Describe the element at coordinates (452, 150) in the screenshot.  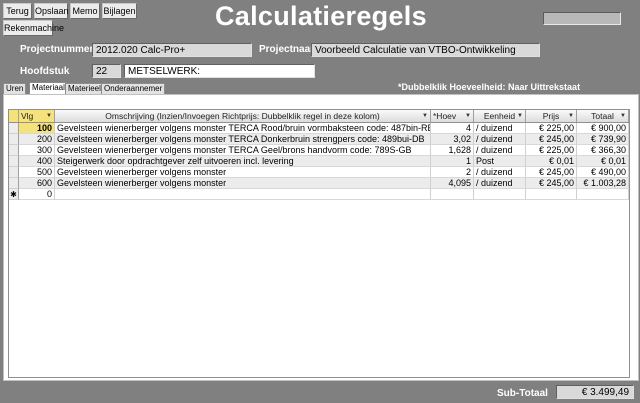
I see `cell-hoev: 1,628` at that location.